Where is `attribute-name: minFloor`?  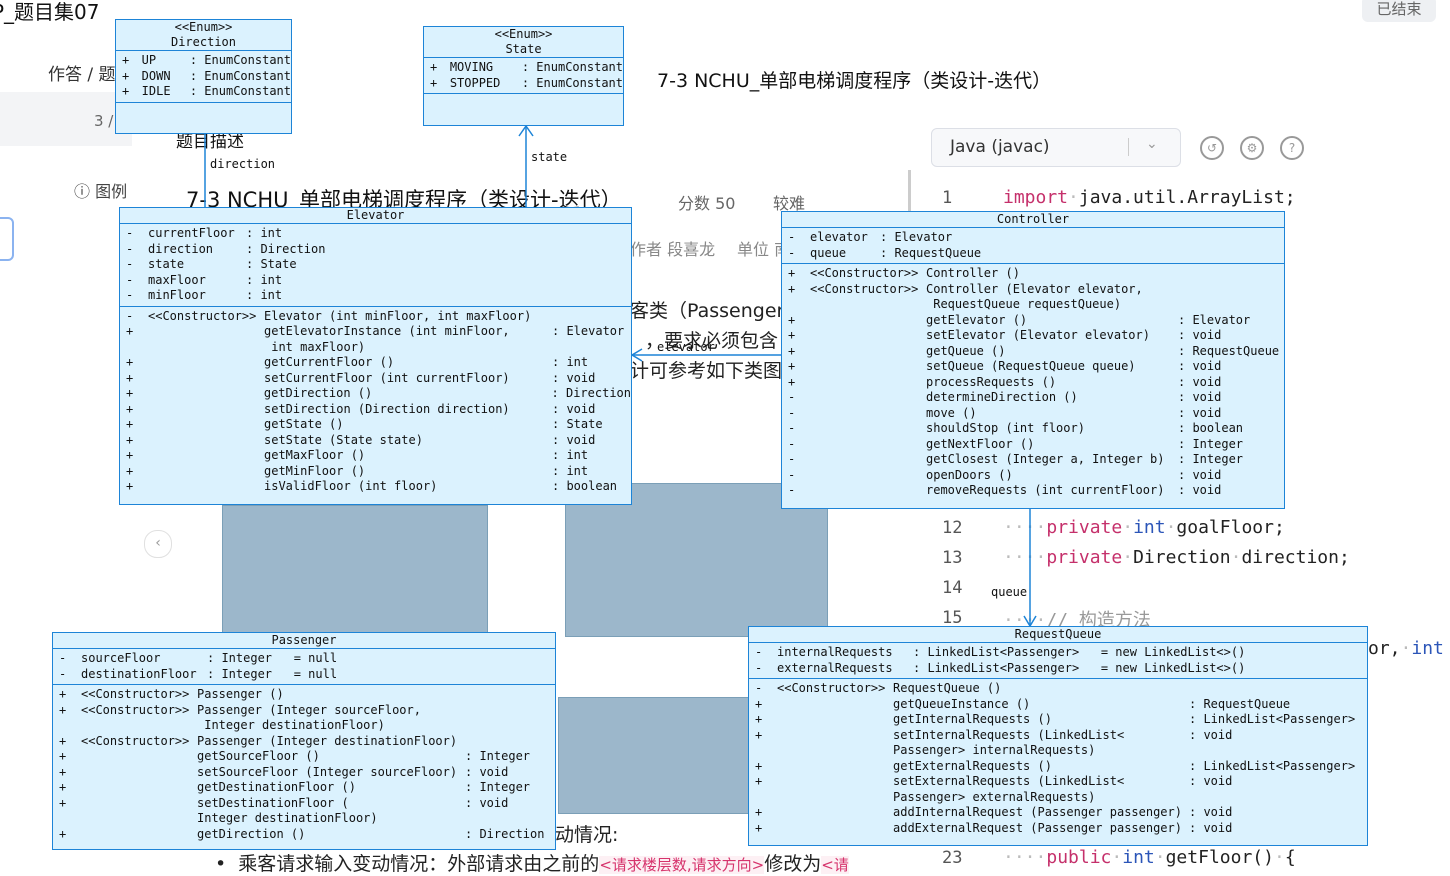 attribute-name: minFloor is located at coordinates (177, 295).